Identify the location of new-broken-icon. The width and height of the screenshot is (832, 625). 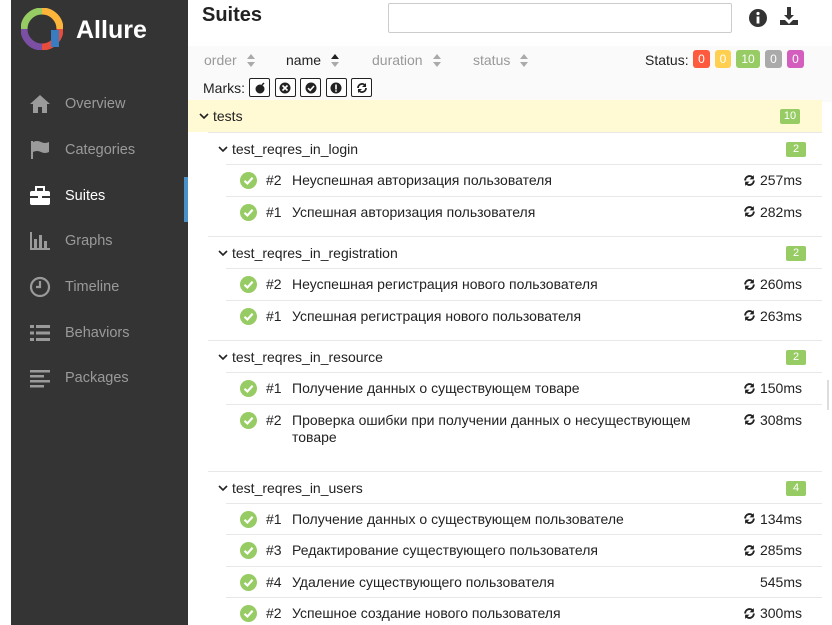
(336, 87).